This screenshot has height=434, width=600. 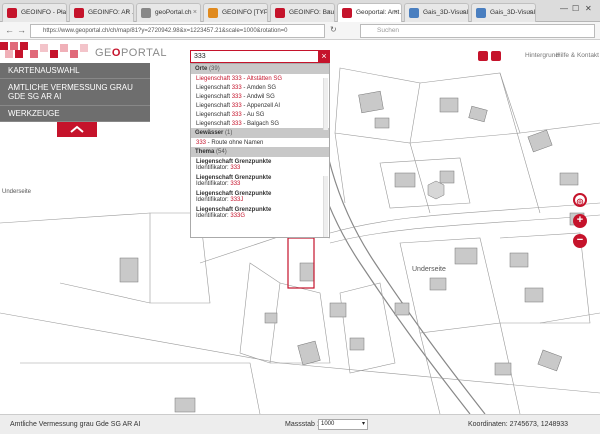 I want to click on chevron-up-icon, so click(x=77, y=129).